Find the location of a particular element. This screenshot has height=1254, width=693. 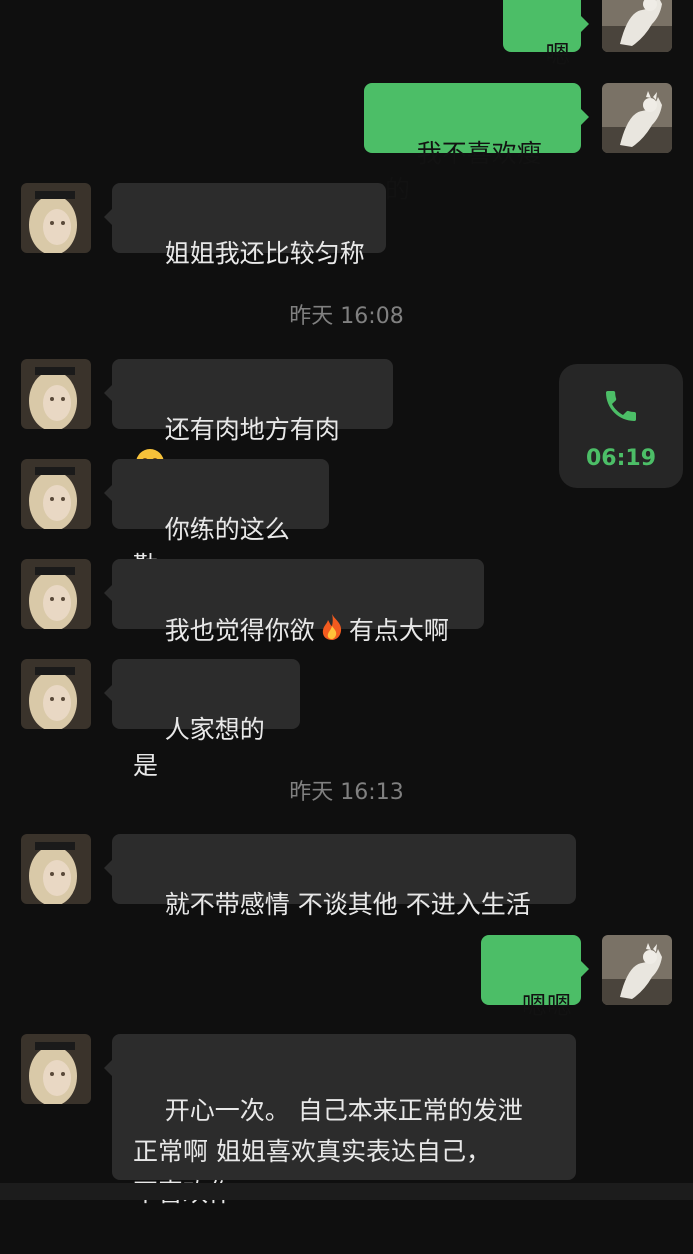

timestamp: 昨天 16:13 is located at coordinates (346, 792).